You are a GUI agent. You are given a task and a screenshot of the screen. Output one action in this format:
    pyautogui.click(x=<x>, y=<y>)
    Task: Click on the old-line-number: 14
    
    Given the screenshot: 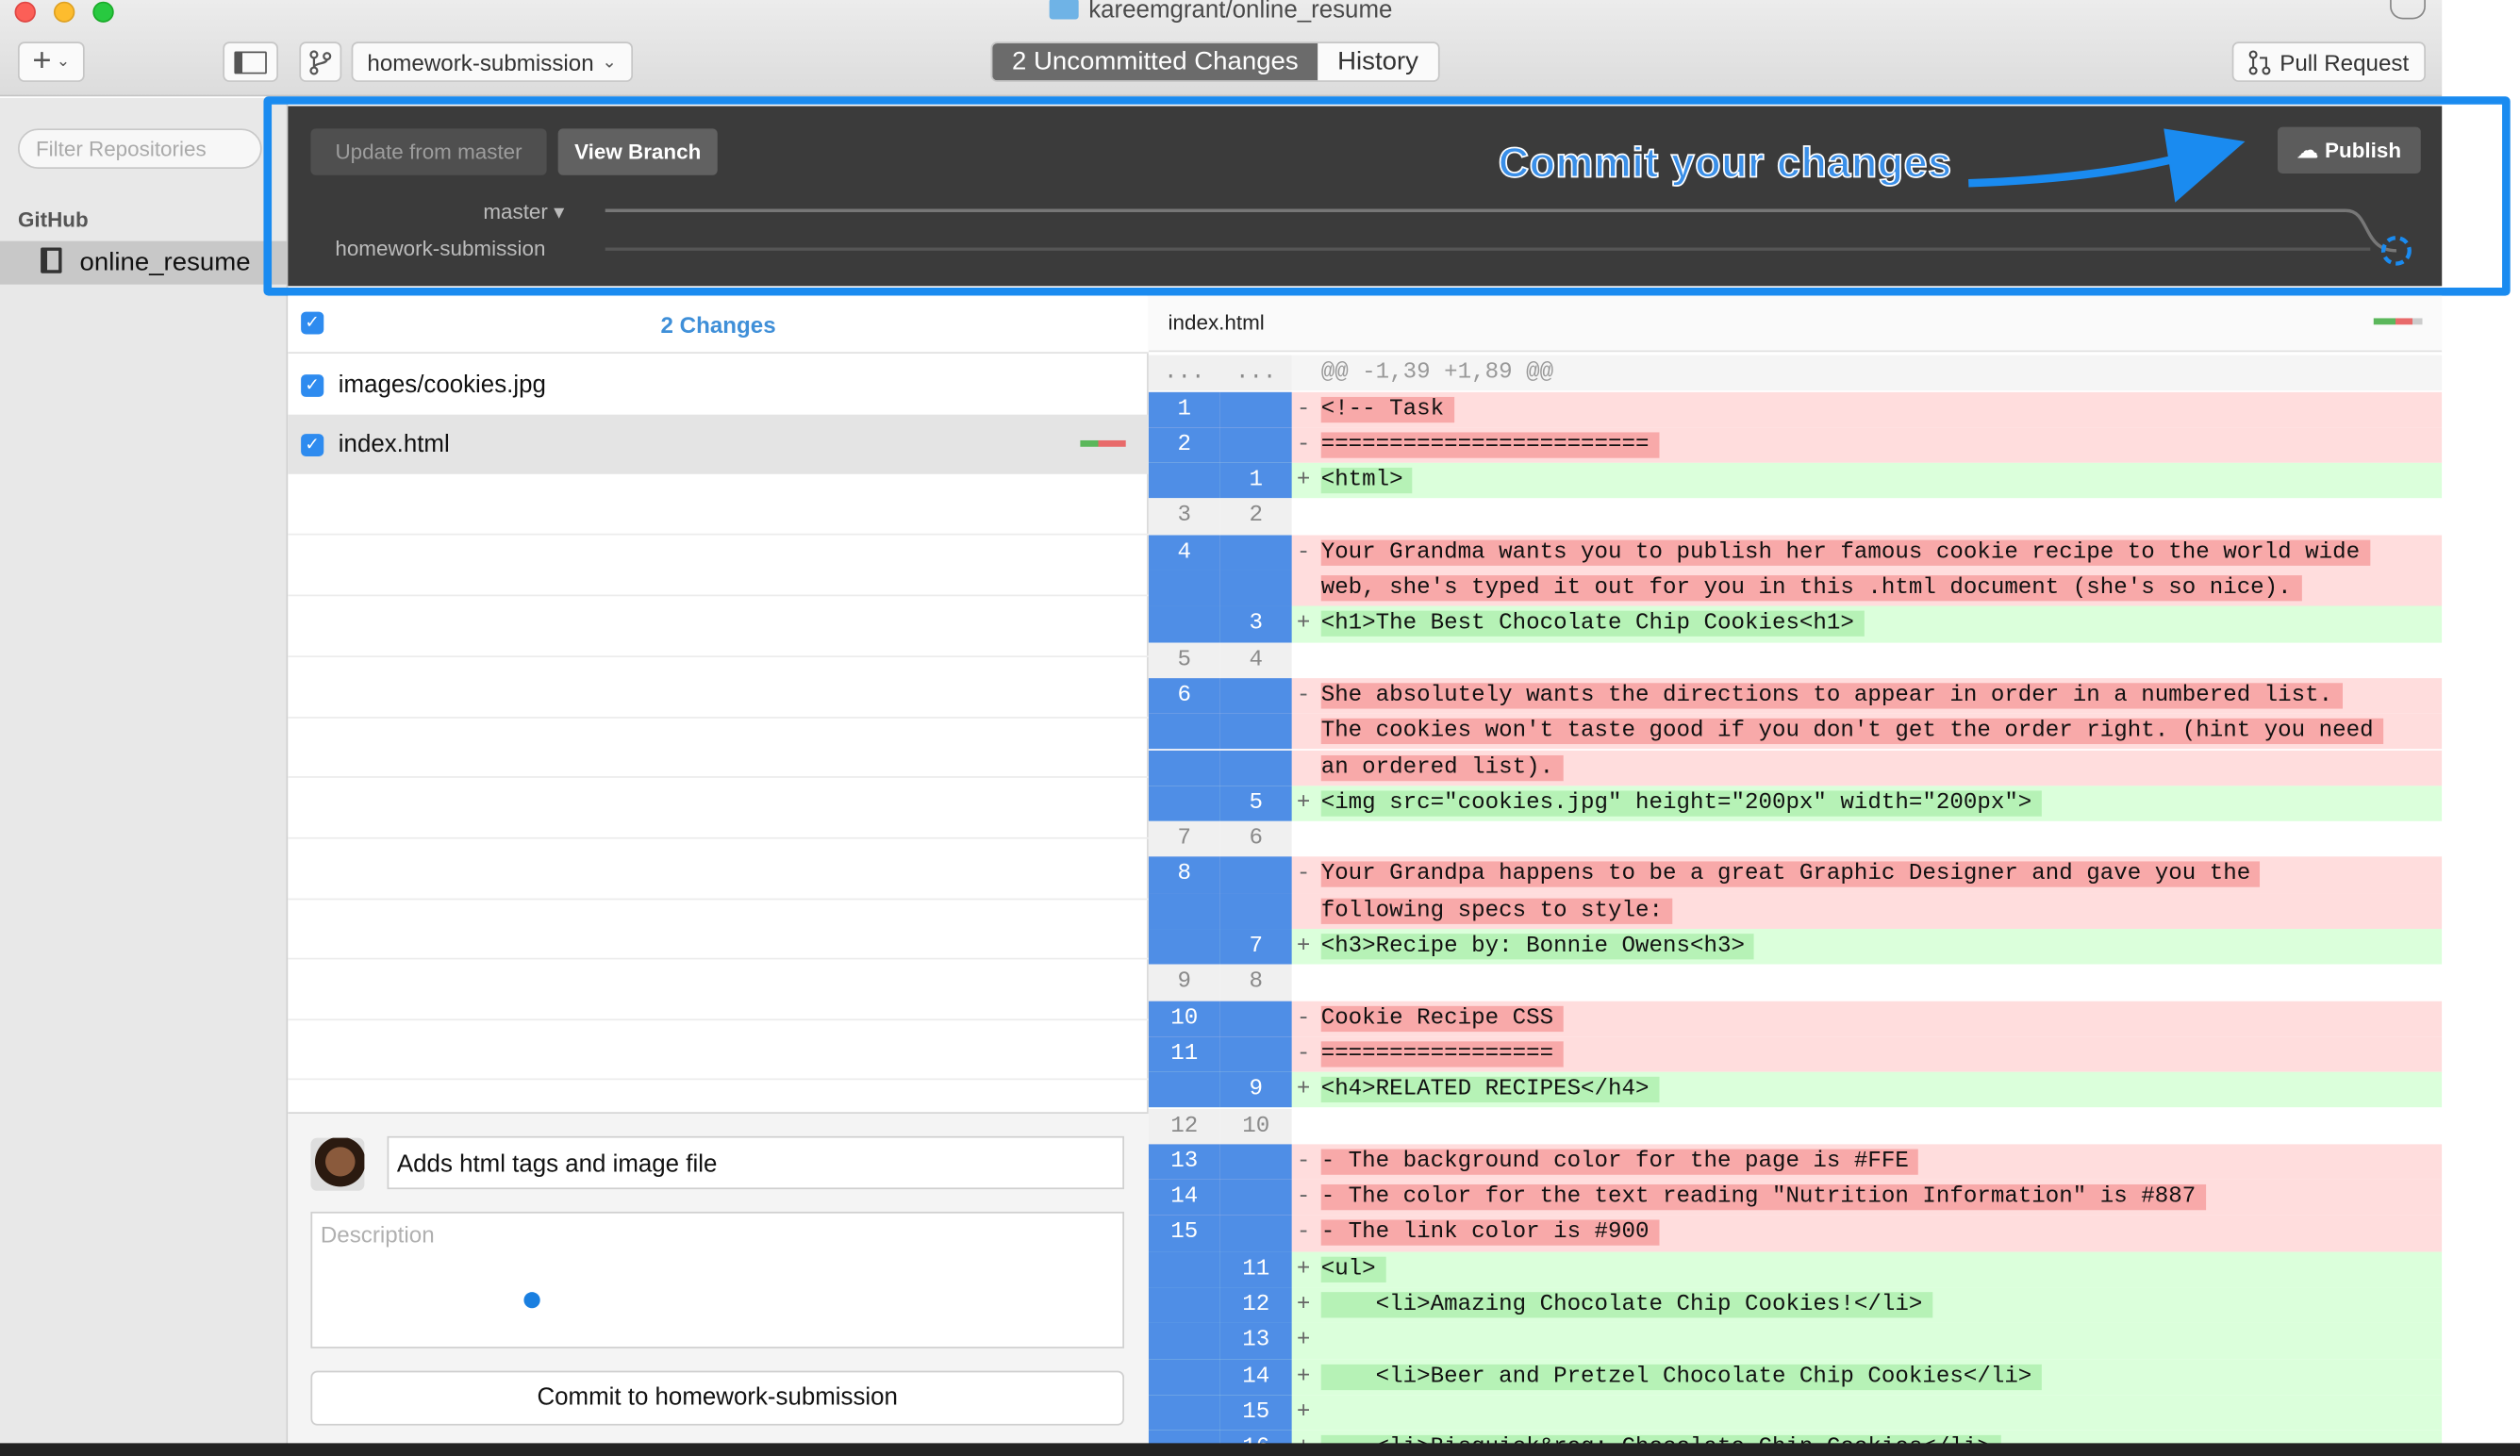 What is the action you would take?
    pyautogui.click(x=1184, y=1198)
    